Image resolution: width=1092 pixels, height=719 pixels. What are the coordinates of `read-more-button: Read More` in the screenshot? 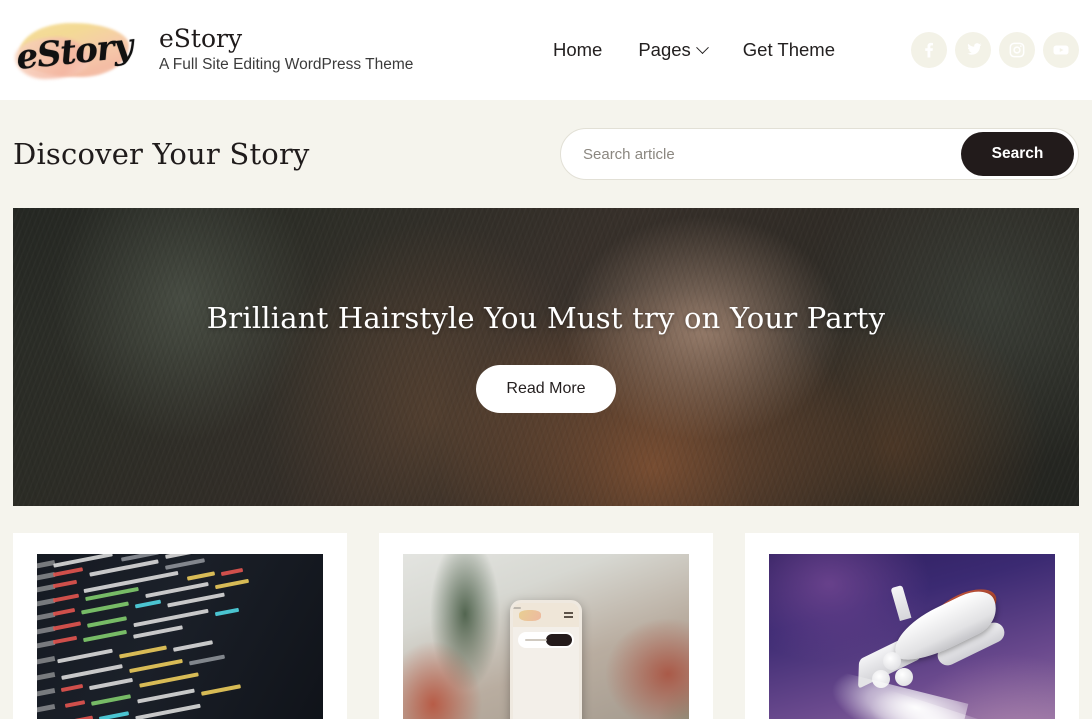 It's located at (546, 389).